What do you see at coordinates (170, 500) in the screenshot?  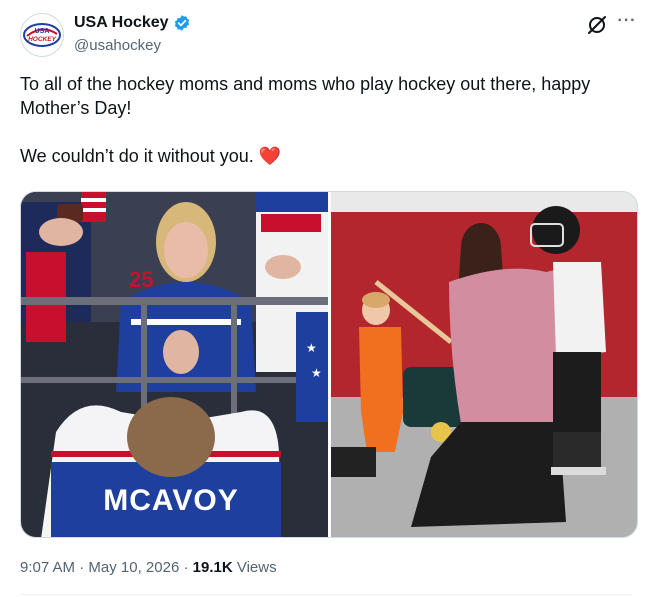 I see `player-jersey-name: MCAVOY` at bounding box center [170, 500].